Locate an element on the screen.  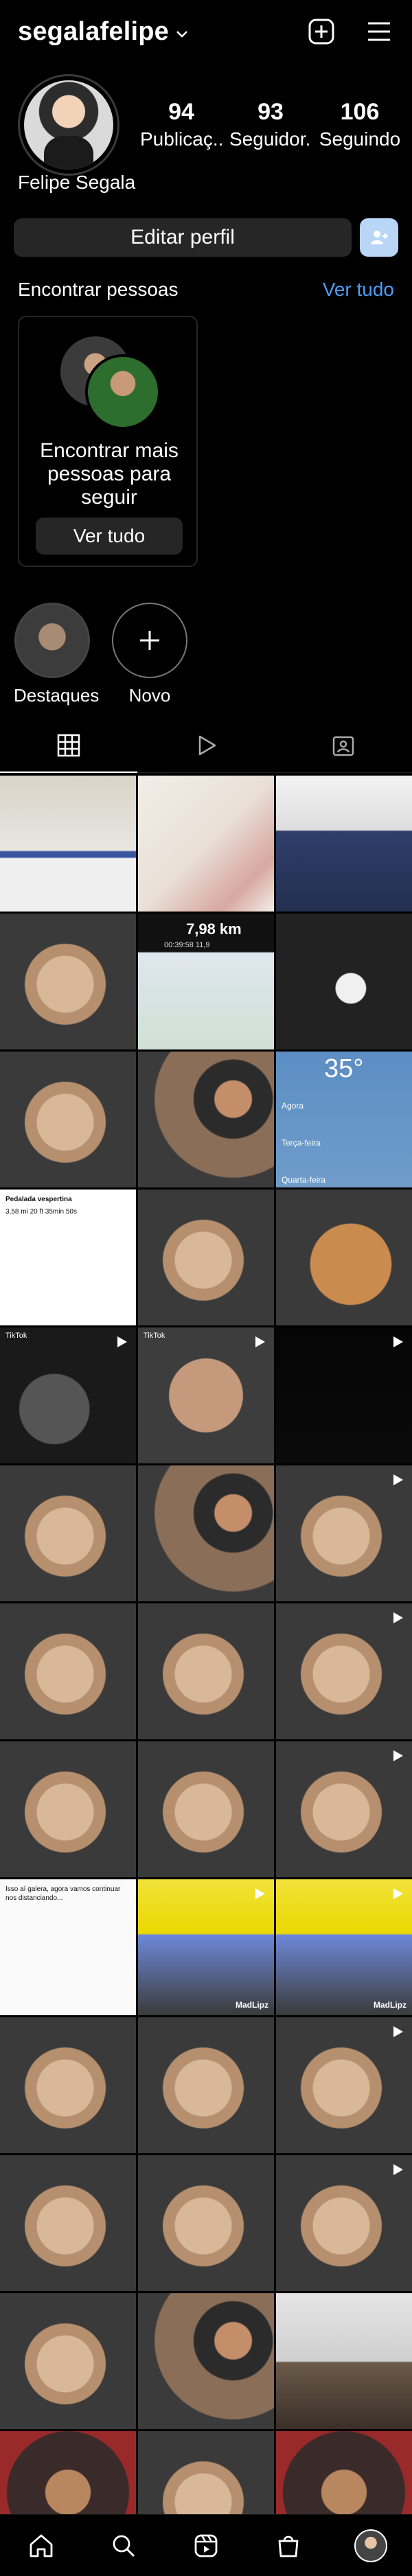
grid-icon is located at coordinates (68, 745).